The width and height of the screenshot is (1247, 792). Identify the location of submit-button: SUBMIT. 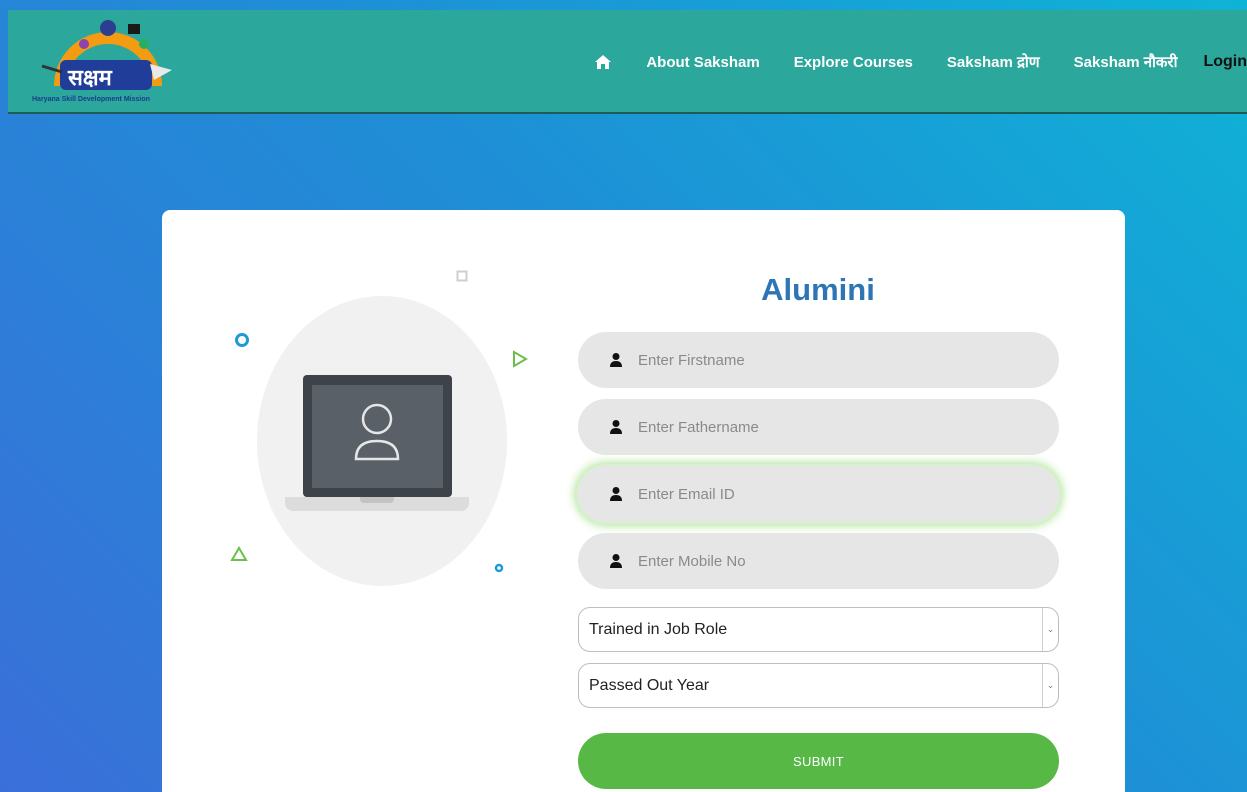
(818, 761).